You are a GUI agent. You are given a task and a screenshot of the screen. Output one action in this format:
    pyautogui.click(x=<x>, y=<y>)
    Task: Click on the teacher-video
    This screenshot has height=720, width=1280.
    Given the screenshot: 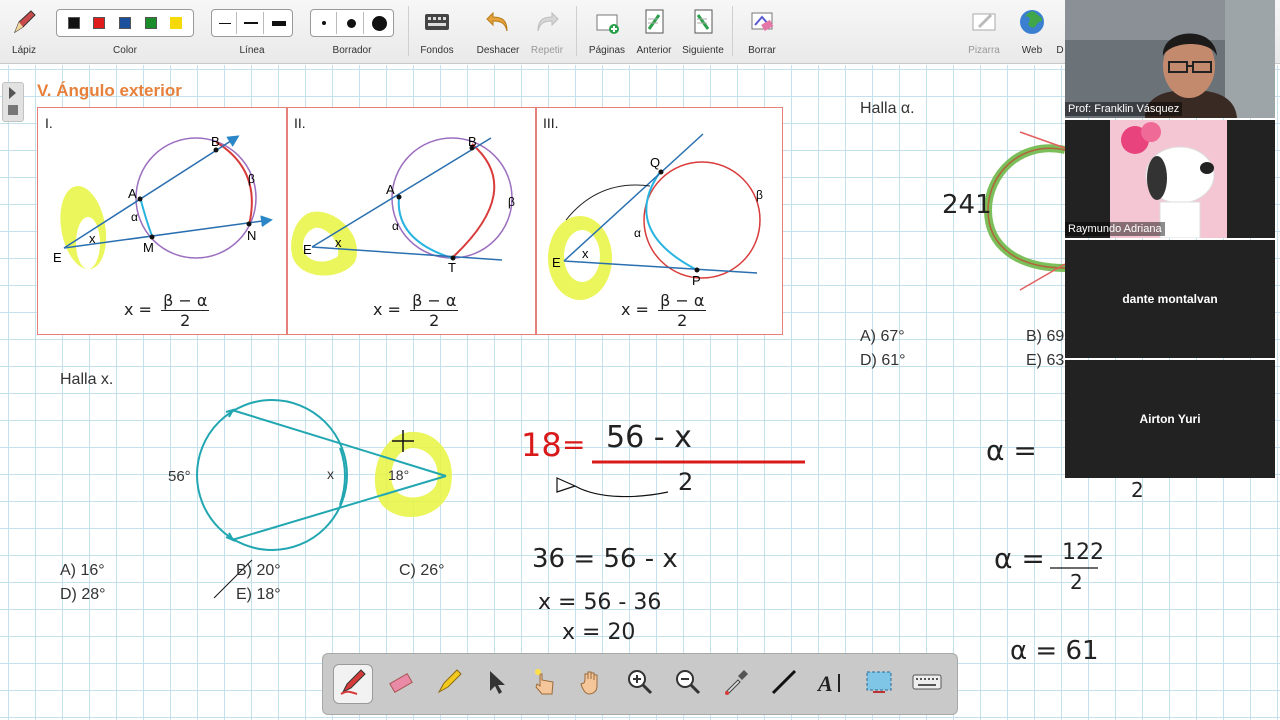 What is the action you would take?
    pyautogui.click(x=1170, y=59)
    